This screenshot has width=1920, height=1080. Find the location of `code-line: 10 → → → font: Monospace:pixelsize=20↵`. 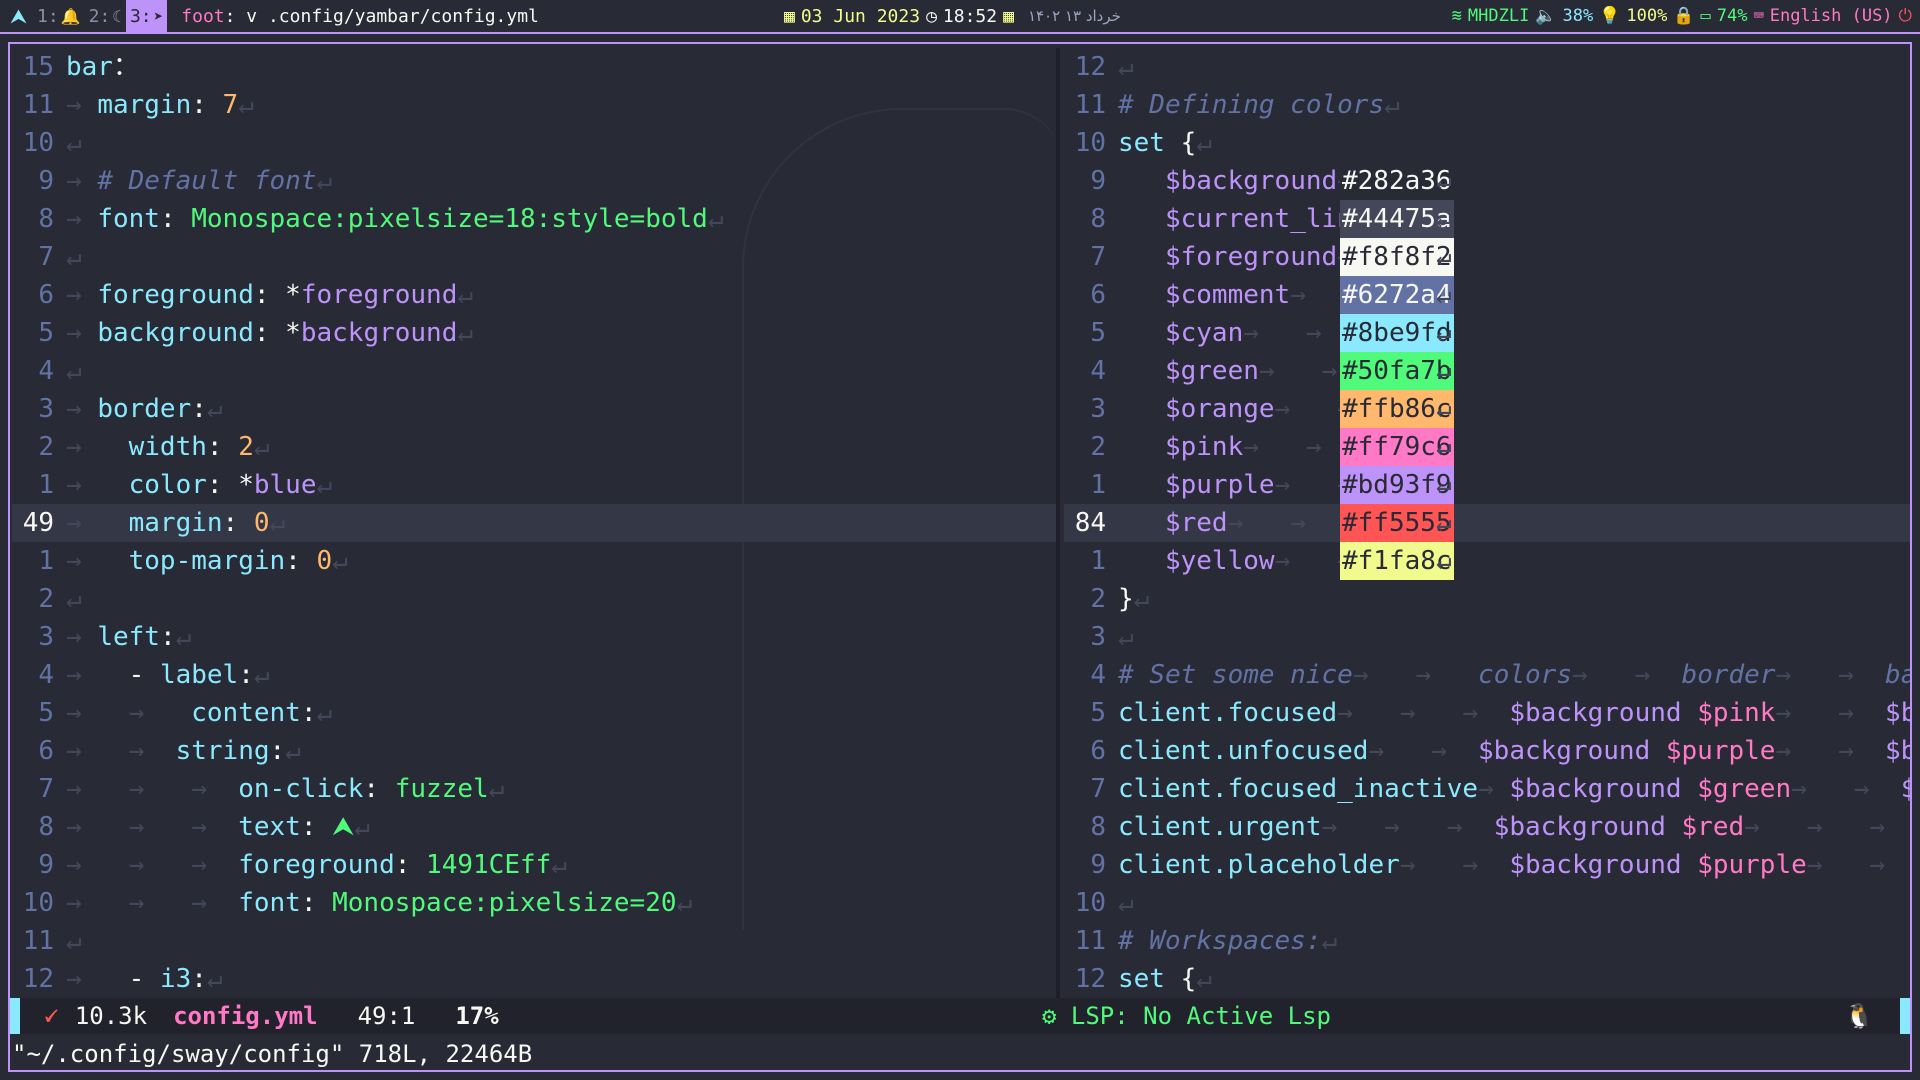

code-line: 10 → → → font: Monospace:pixelsize=20↵ is located at coordinates (534, 903).